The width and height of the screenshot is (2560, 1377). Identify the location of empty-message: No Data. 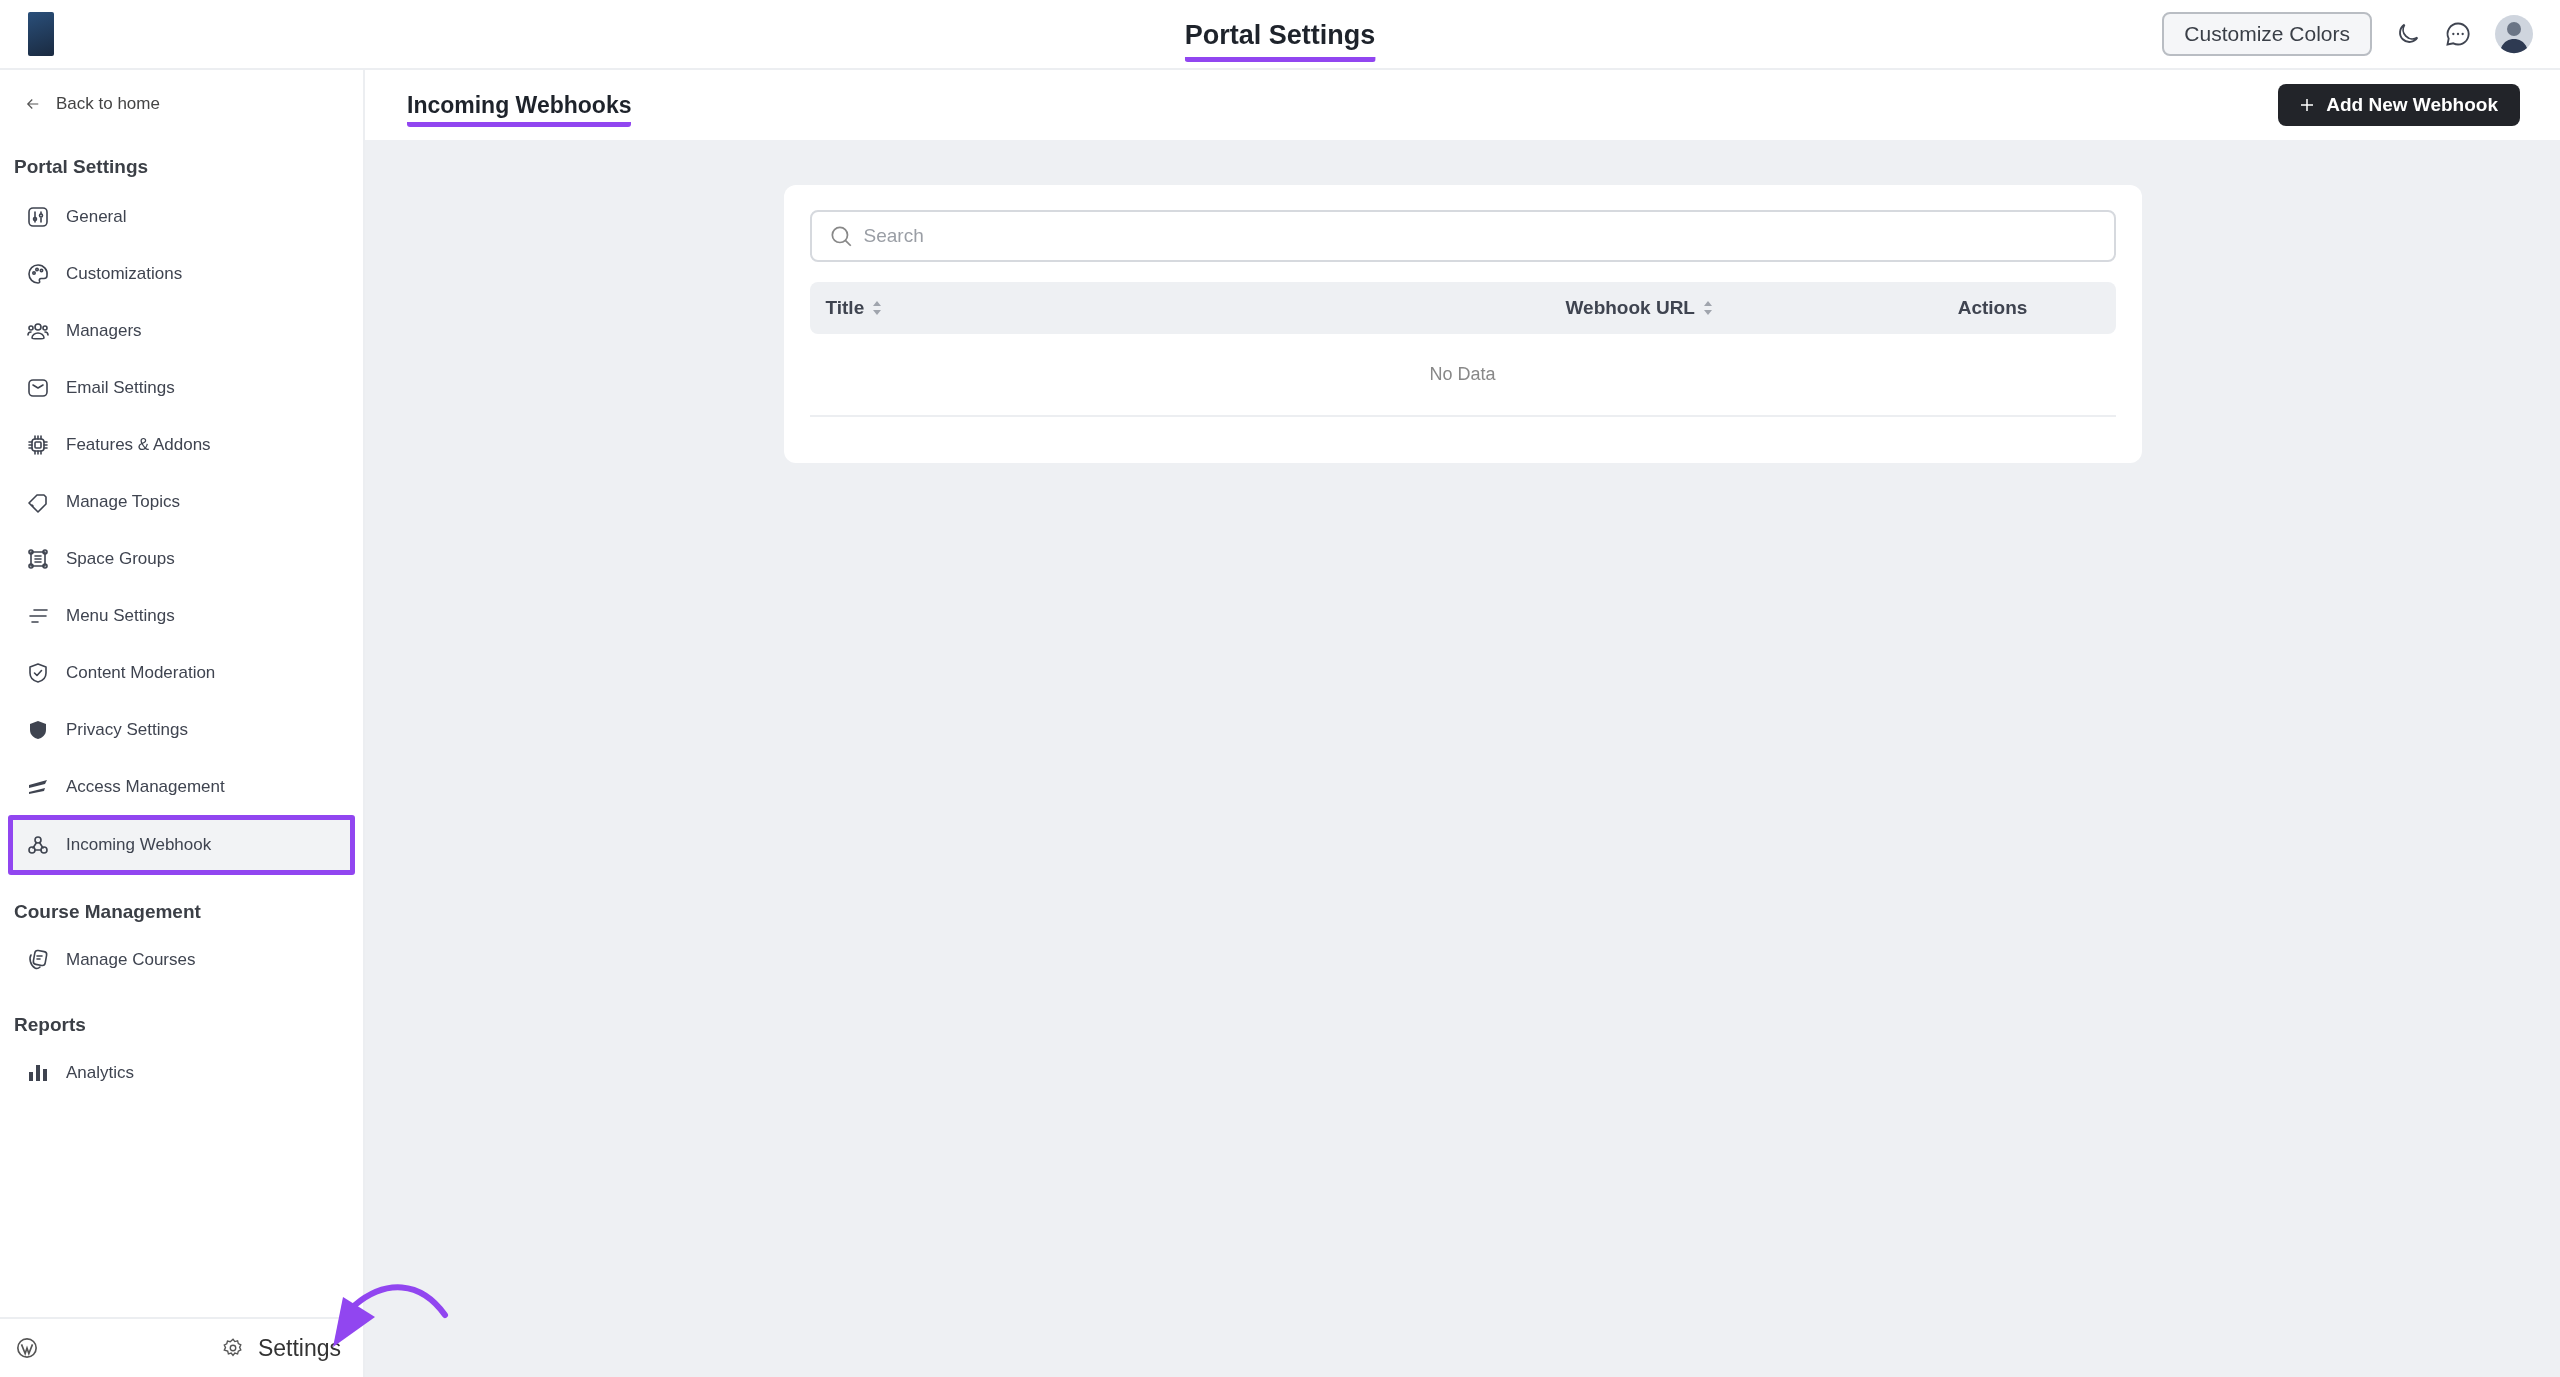
(1462, 375).